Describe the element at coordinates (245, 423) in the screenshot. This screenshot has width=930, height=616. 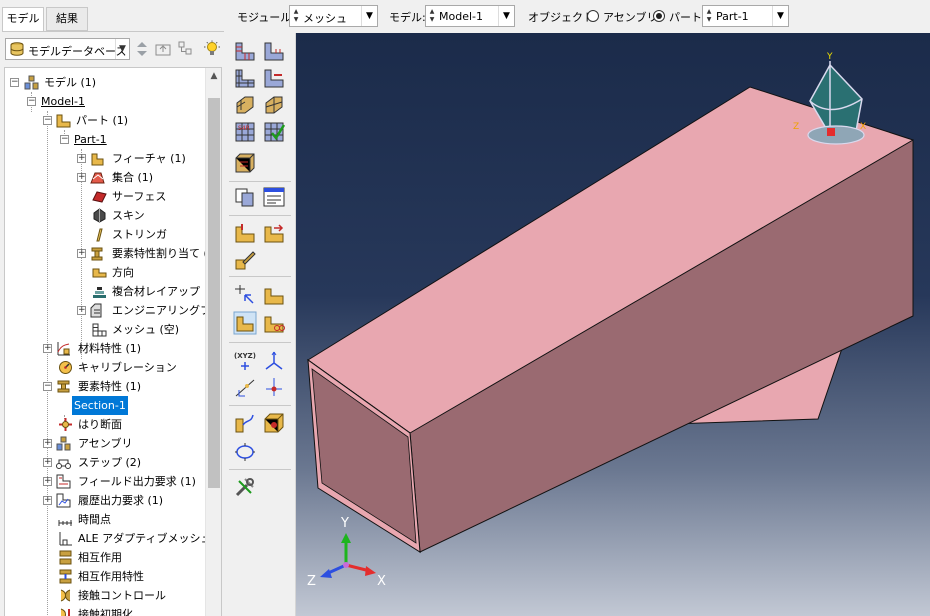
I see `partition-face-icon` at that location.